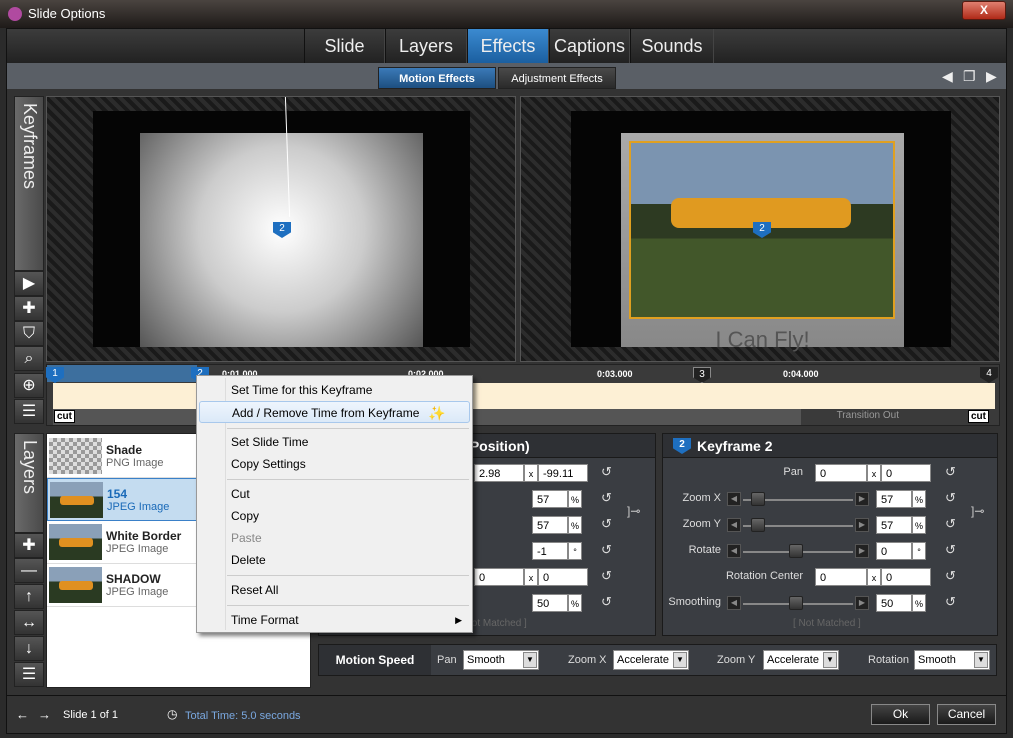 Image resolution: width=1013 pixels, height=738 pixels. I want to click on menu-copy-settings: Copy Settings, so click(334, 464).